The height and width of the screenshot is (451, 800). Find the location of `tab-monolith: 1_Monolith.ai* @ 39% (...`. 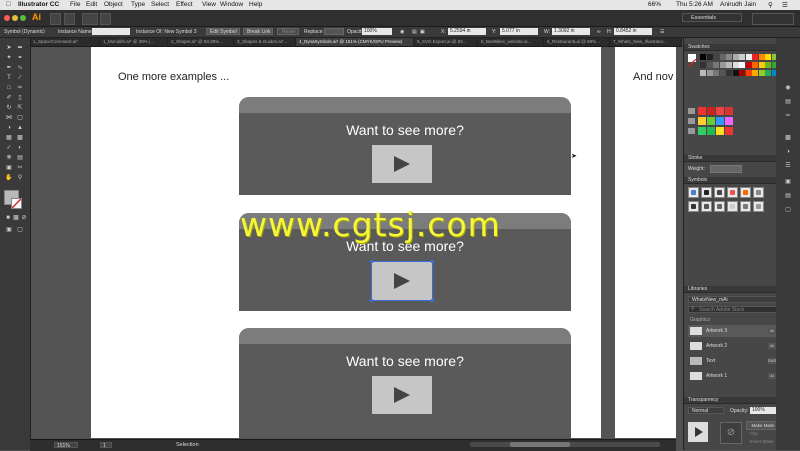

tab-monolith: 1_Monolith.ai* @ 39% (... is located at coordinates (134, 42).